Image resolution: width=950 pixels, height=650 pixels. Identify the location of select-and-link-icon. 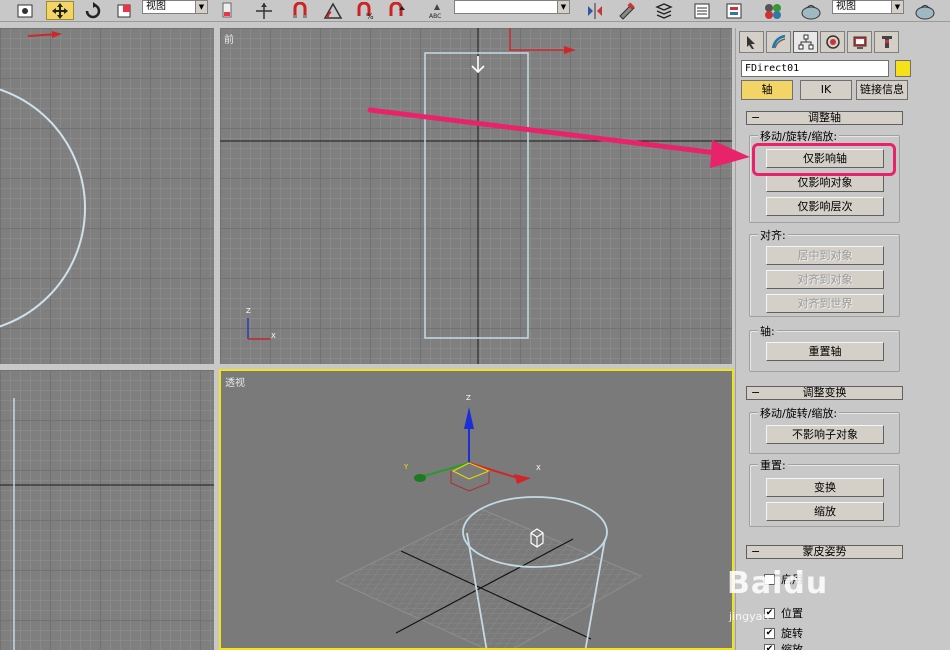
(264, 10).